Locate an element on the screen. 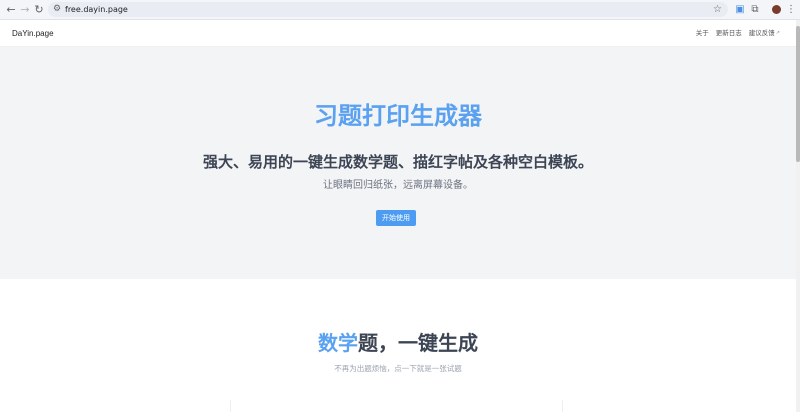 This screenshot has width=800, height=412. extension-icon: ▣ is located at coordinates (740, 10).